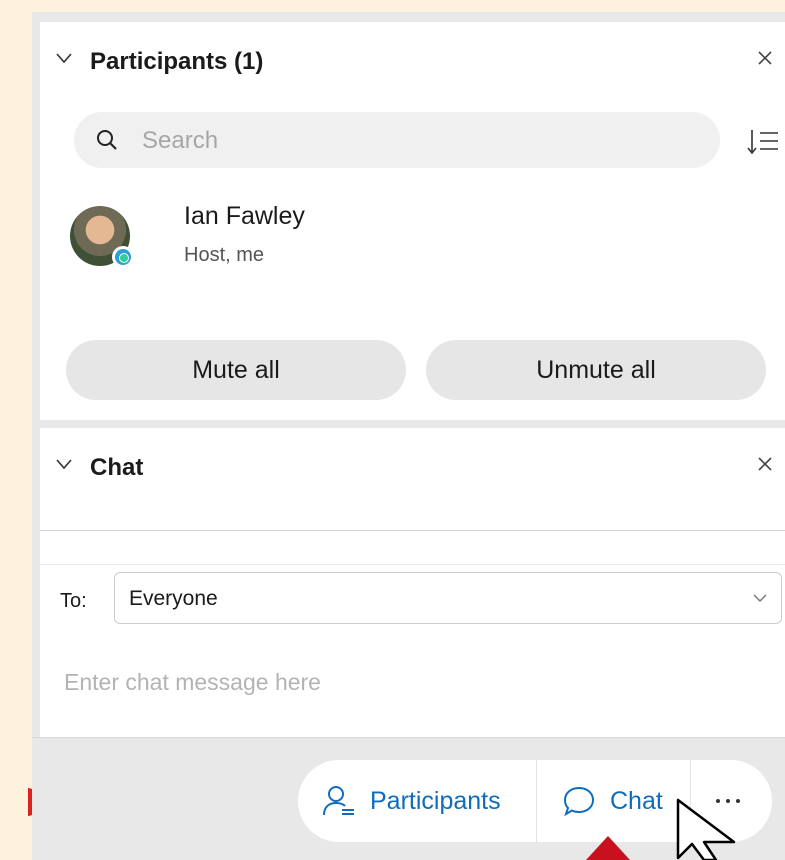  I want to click on unmute-all-button: Unmute all, so click(596, 370).